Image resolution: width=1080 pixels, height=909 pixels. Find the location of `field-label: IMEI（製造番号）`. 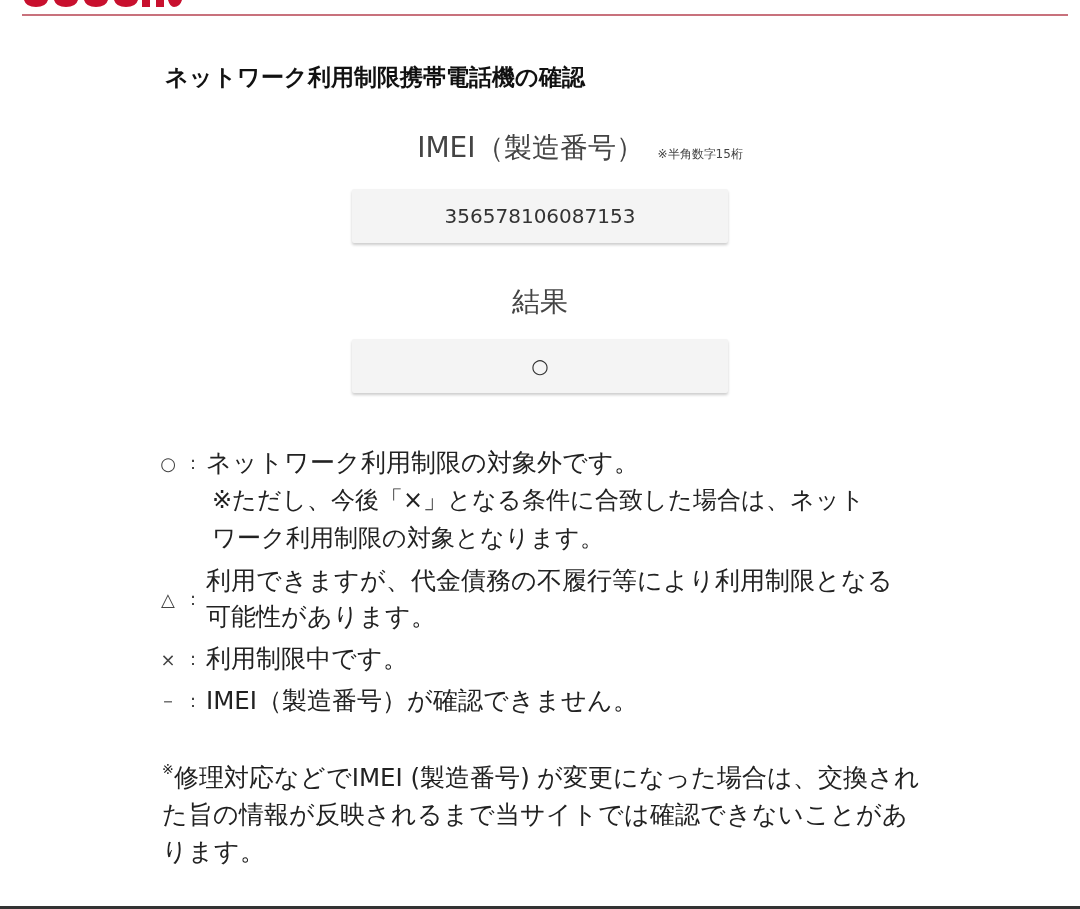

field-label: IMEI（製造番号） is located at coordinates (530, 148).